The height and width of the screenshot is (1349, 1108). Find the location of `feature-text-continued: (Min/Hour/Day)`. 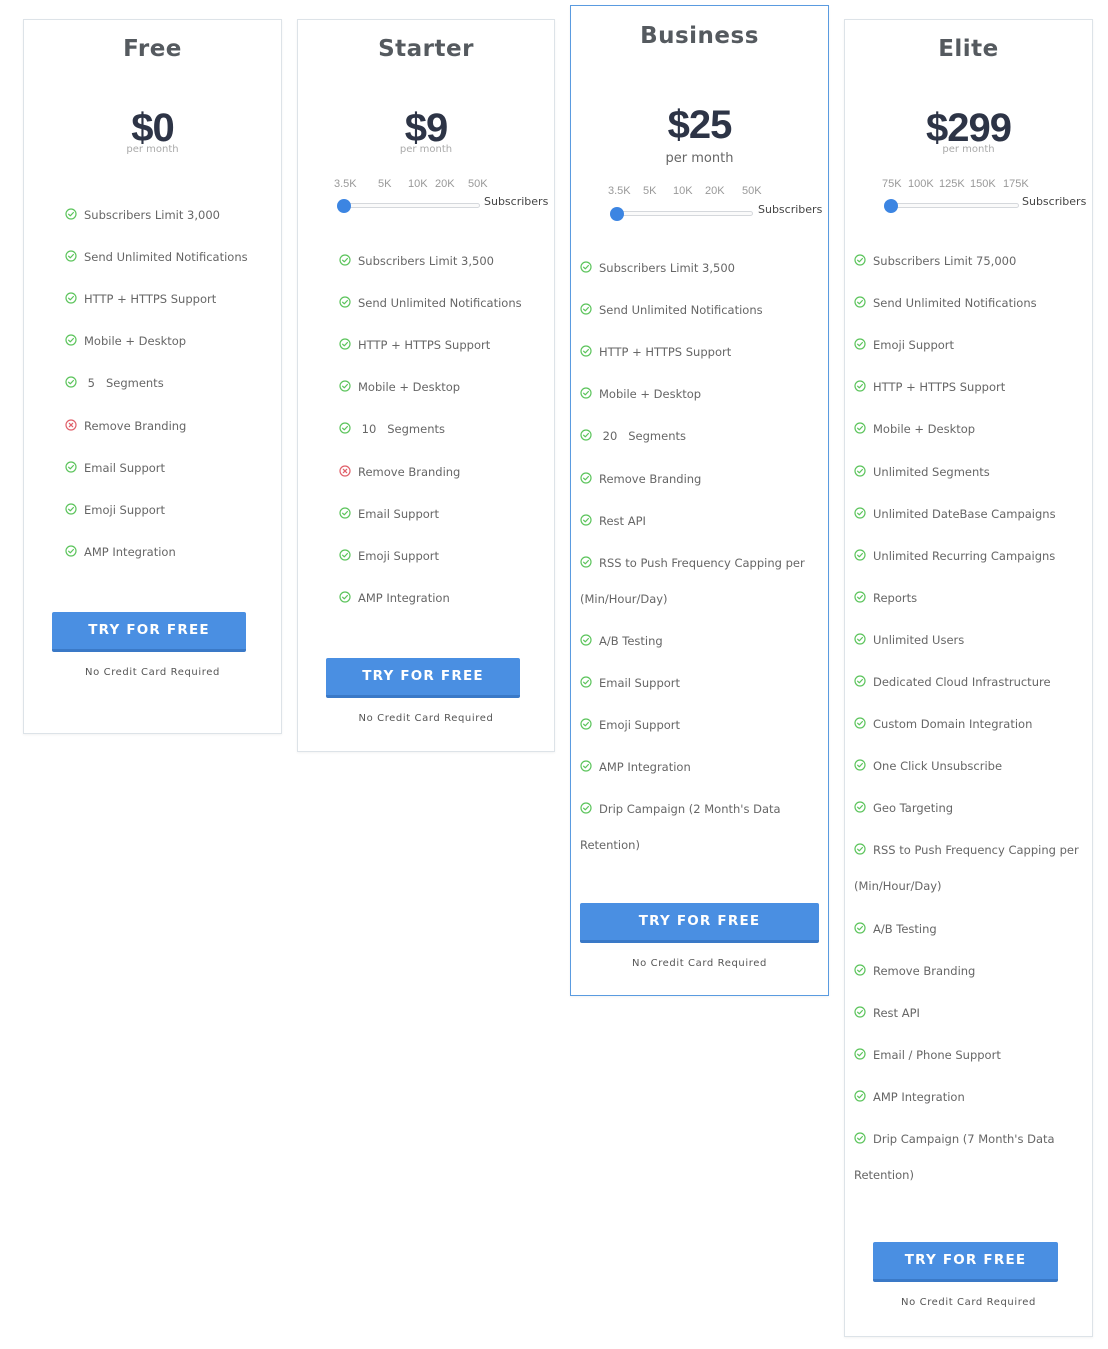

feature-text-continued: (Min/Hour/Day) is located at coordinates (624, 598).